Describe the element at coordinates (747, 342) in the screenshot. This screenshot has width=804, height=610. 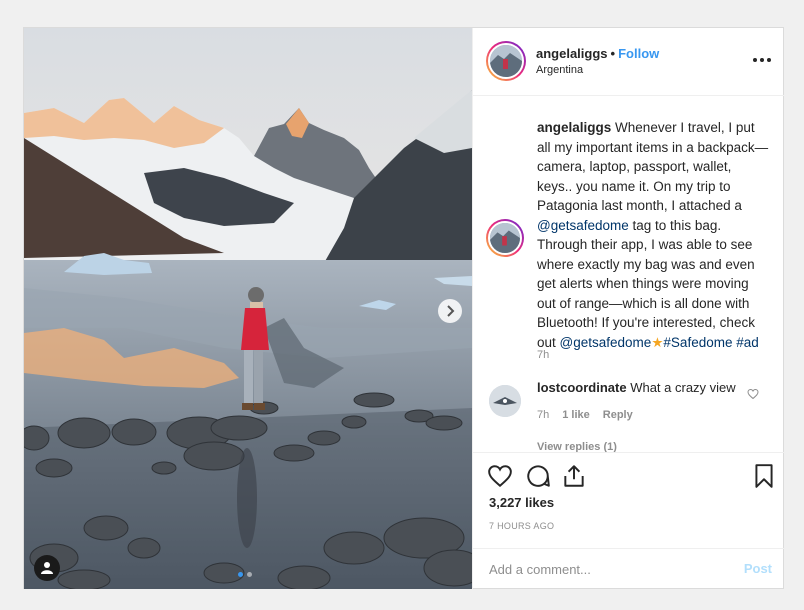
I see `hashtag-link: #ad` at that location.